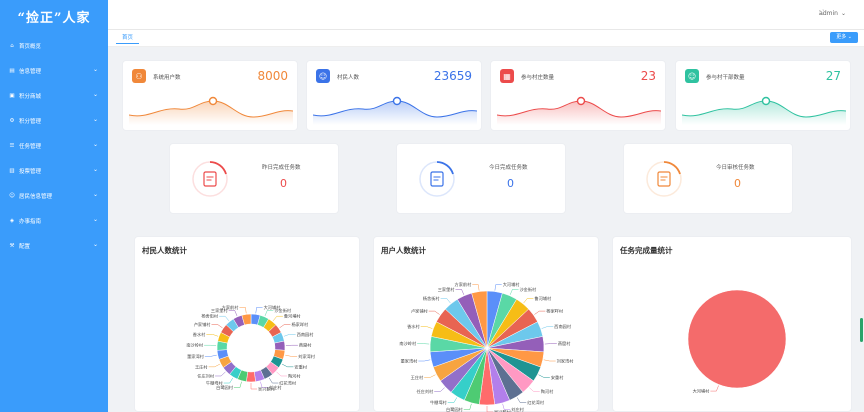 The image size is (864, 412). I want to click on slice-label: 刘家湾村, so click(566, 361).